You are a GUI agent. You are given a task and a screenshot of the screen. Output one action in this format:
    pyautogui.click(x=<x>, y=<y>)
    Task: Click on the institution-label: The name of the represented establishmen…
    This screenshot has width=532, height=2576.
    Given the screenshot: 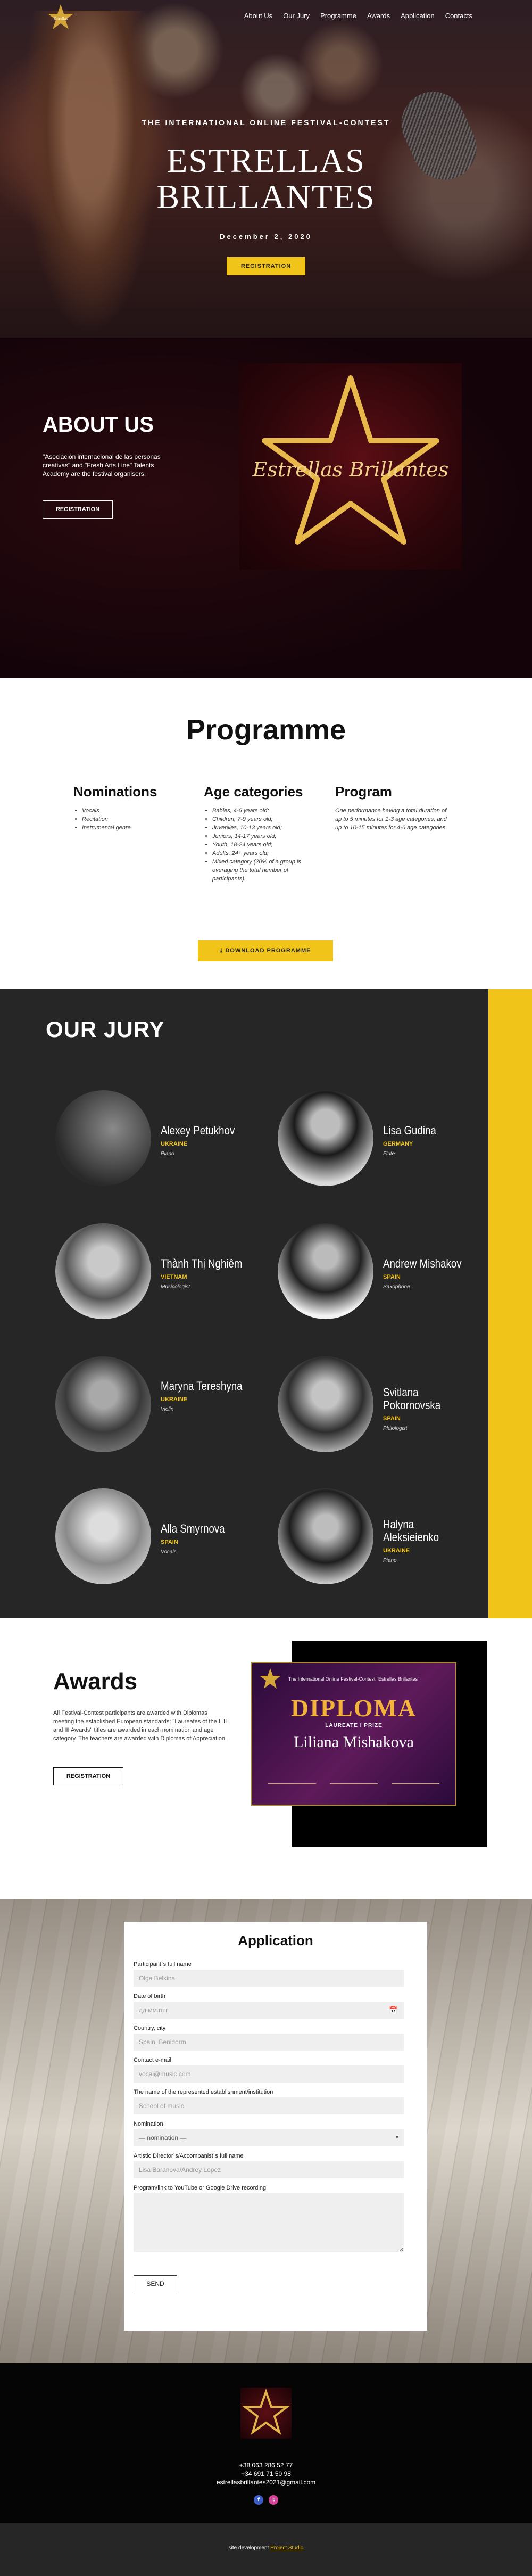 What is the action you would take?
    pyautogui.click(x=204, y=2092)
    